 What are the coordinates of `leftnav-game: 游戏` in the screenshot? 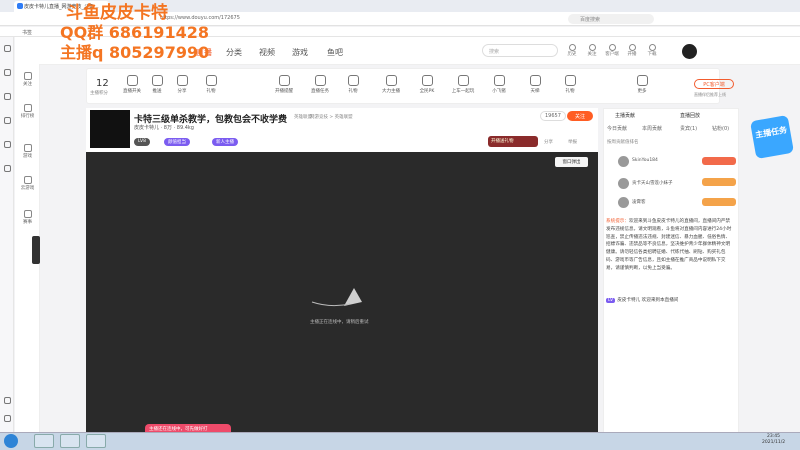 It's located at (27, 151).